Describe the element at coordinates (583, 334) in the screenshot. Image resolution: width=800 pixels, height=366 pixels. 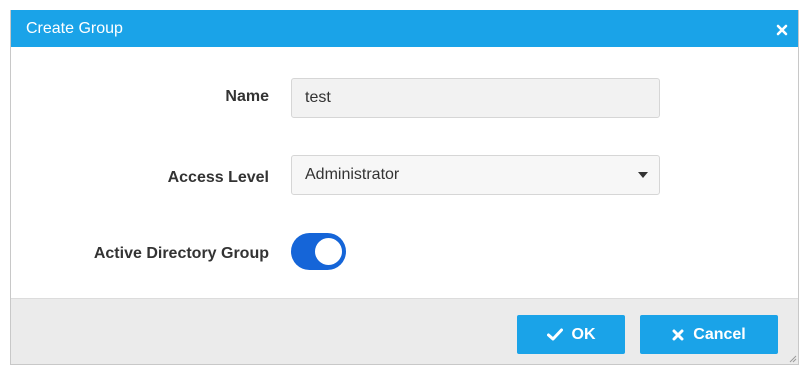
I see `ok-button-label: OK` at that location.